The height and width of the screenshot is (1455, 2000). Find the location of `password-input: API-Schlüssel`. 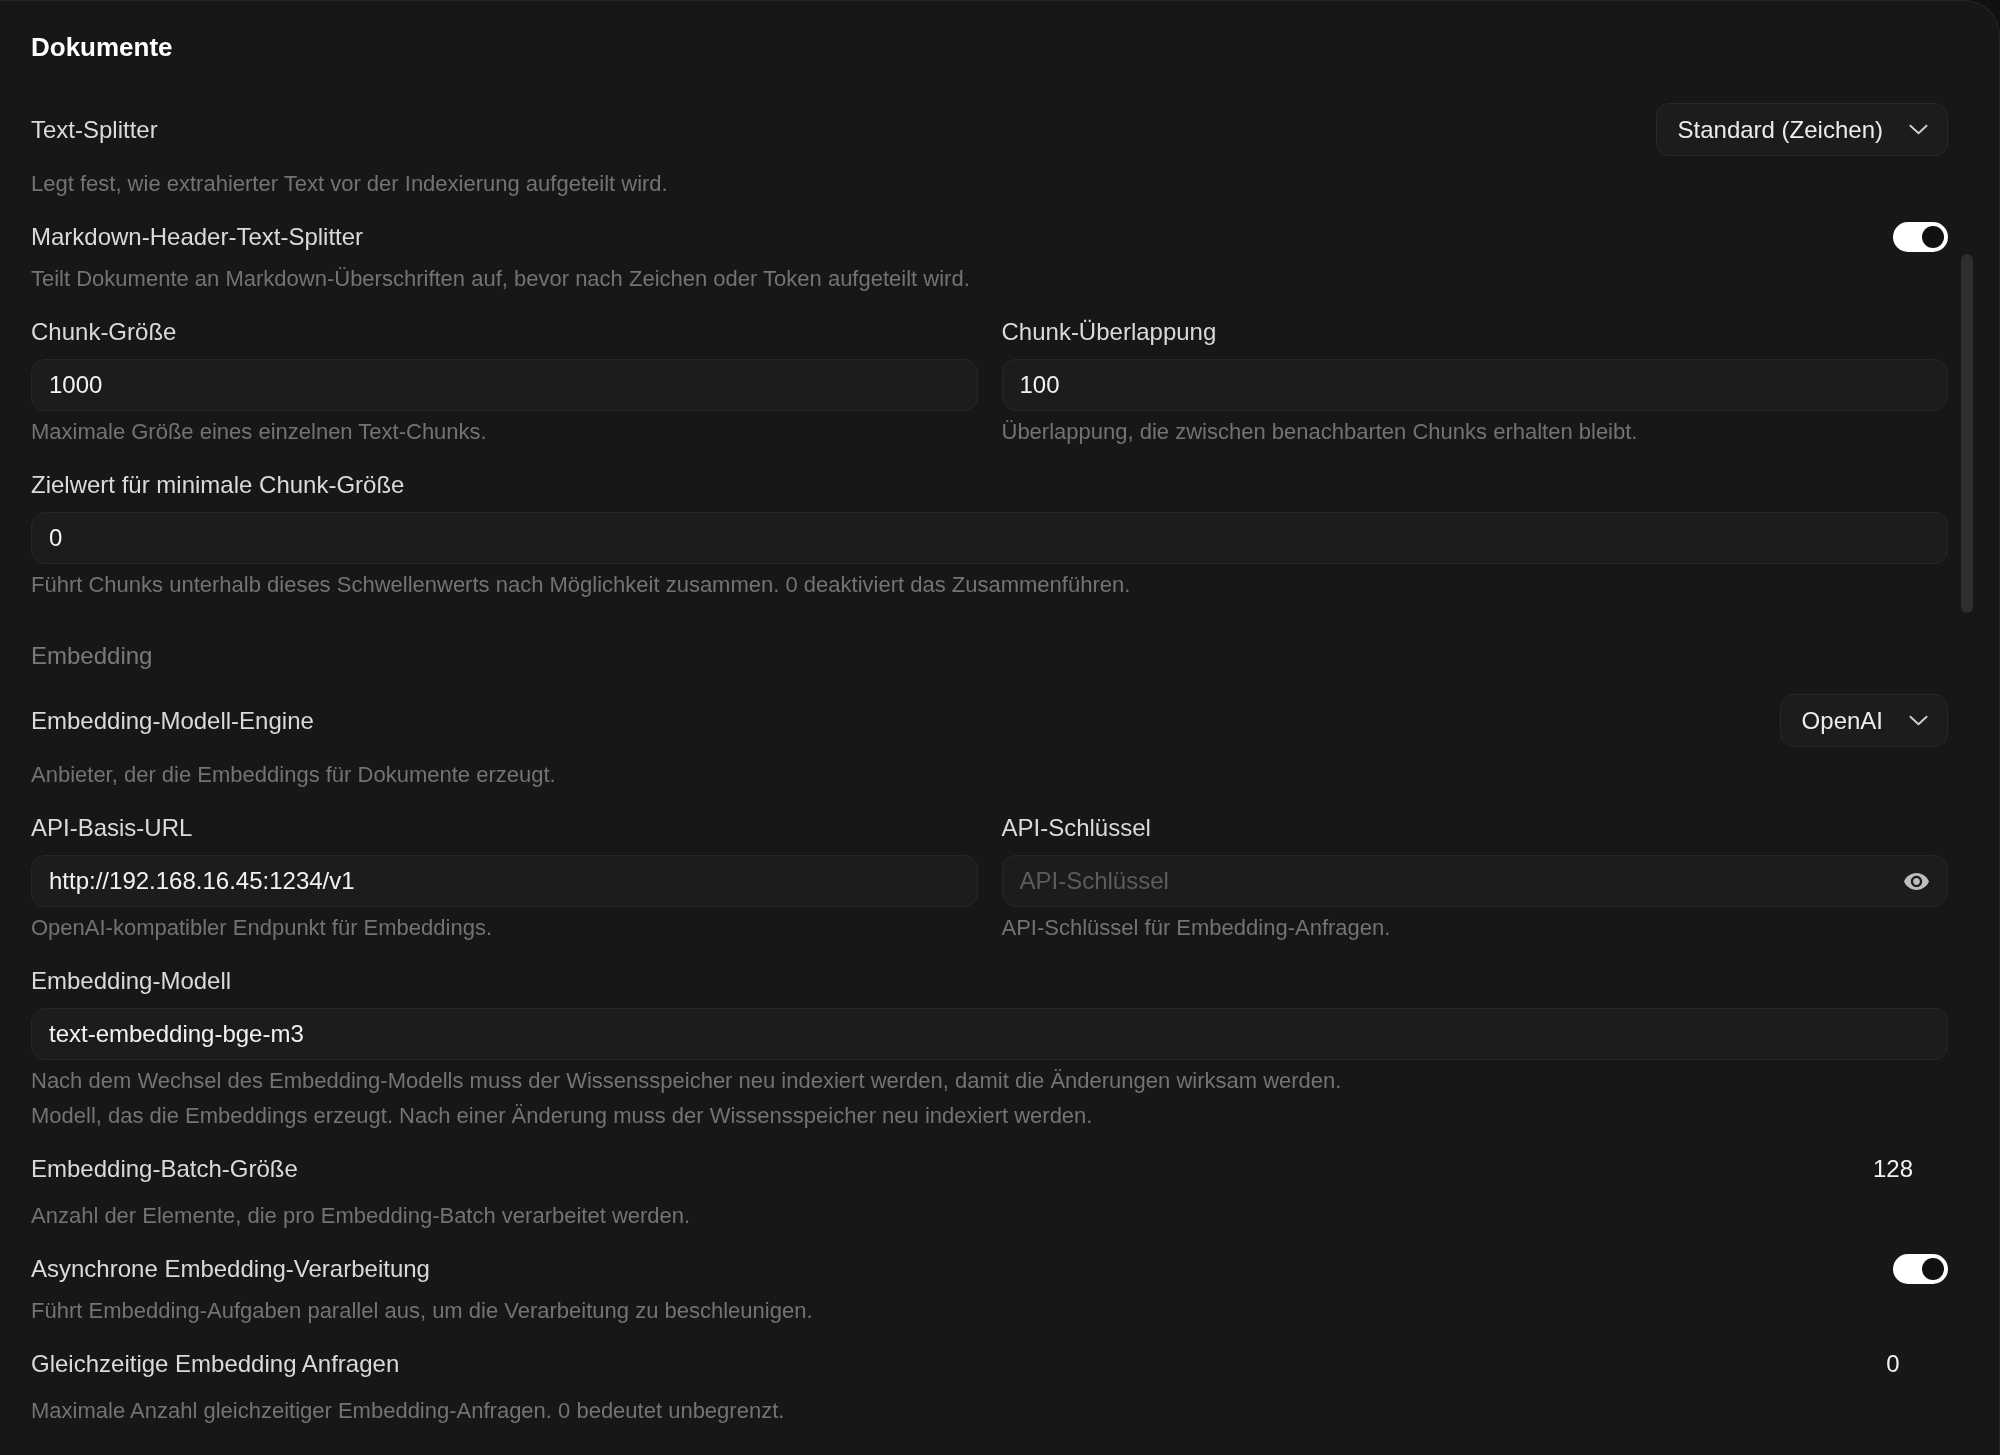

password-input: API-Schlüssel is located at coordinates (1474, 881).